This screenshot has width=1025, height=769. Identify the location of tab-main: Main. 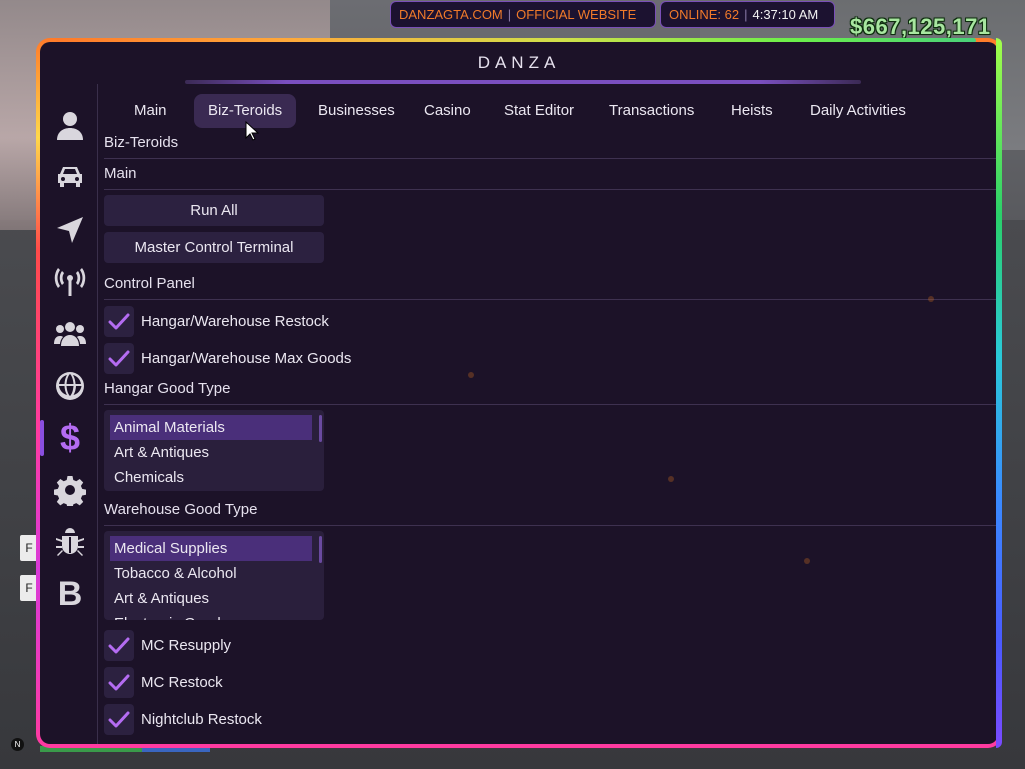
(150, 111).